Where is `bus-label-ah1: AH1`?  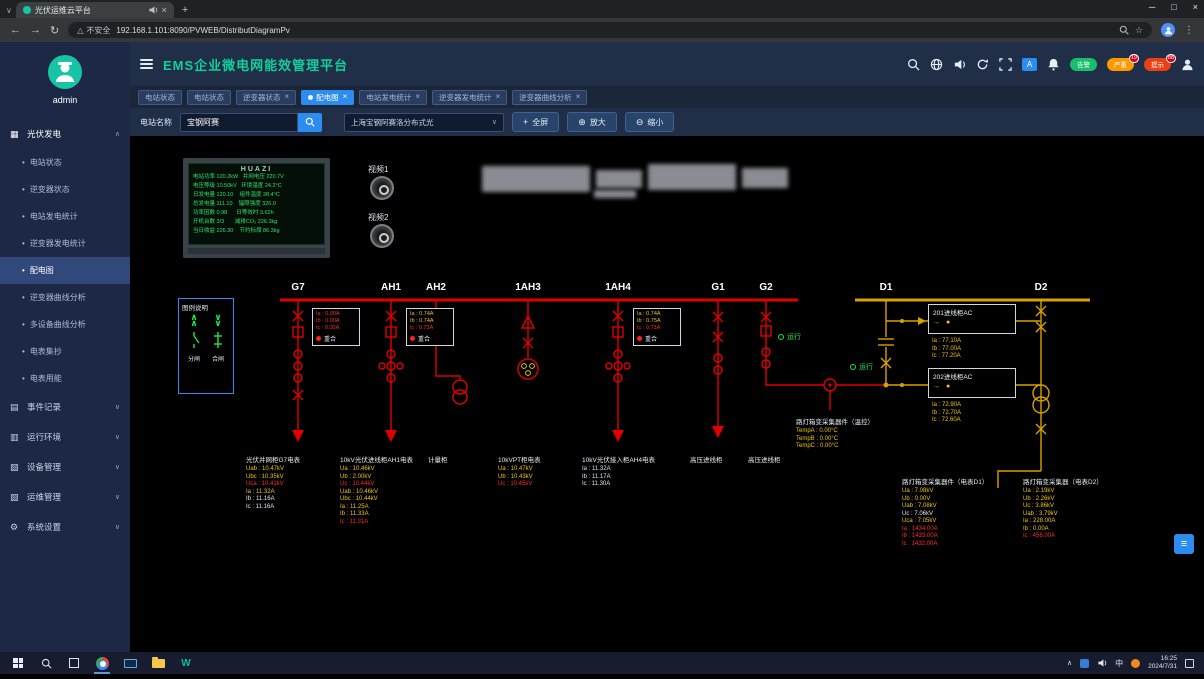 bus-label-ah1: AH1 is located at coordinates (390, 287).